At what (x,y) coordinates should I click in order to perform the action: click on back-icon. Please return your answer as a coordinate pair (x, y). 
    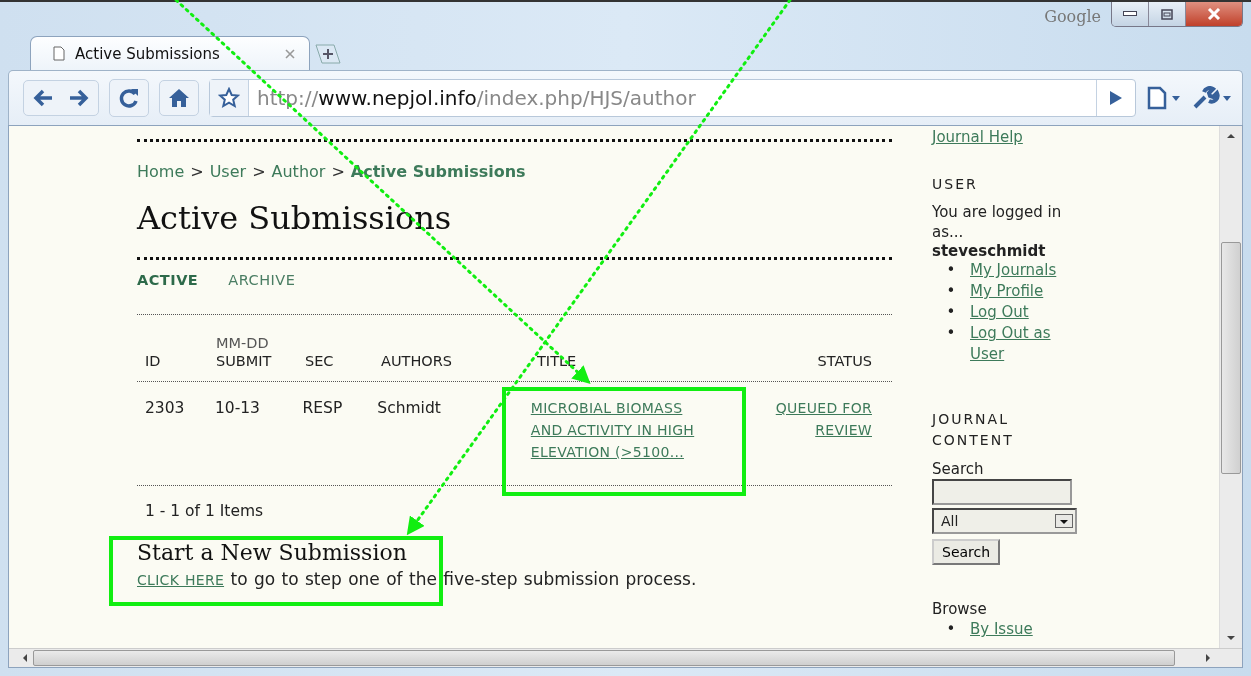
    Looking at the image, I should click on (43, 98).